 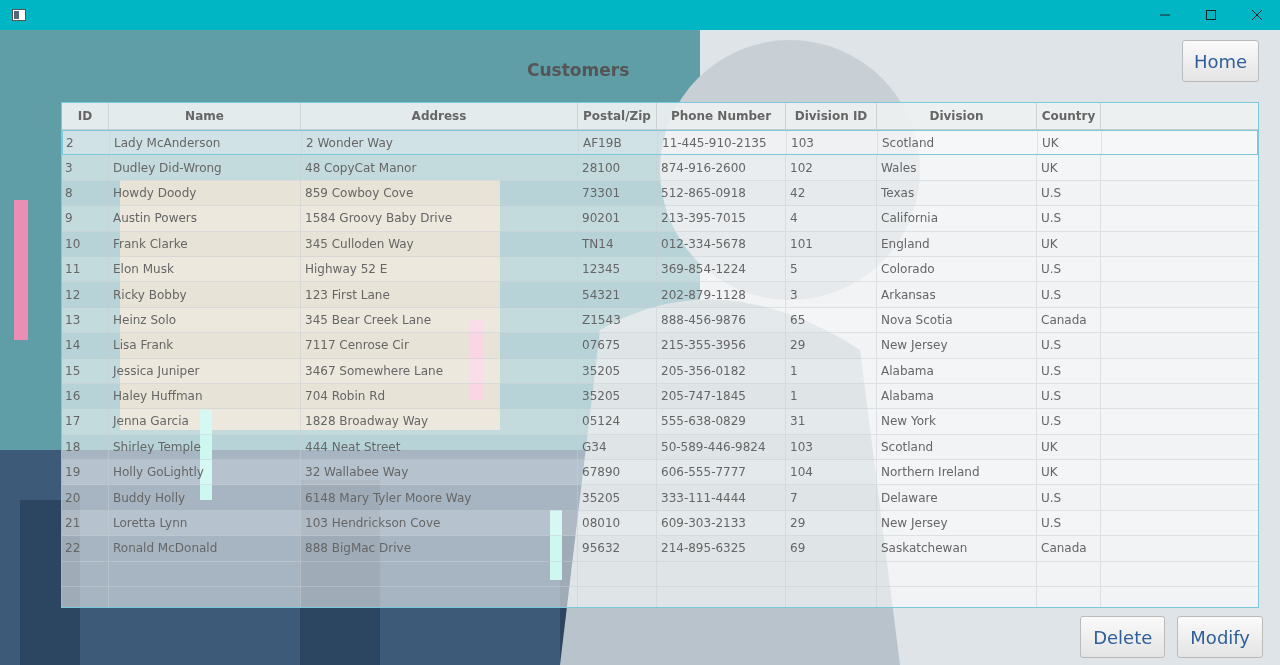 I want to click on table-cell: 20, so click(x=85, y=497).